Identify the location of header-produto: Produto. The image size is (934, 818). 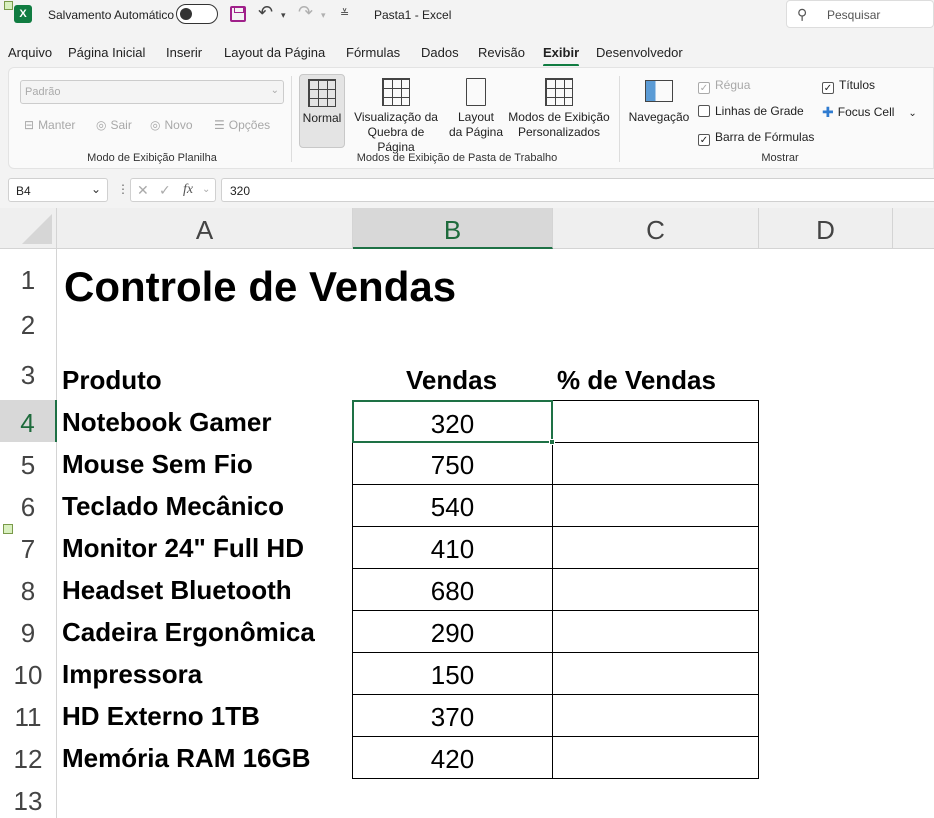
(112, 380).